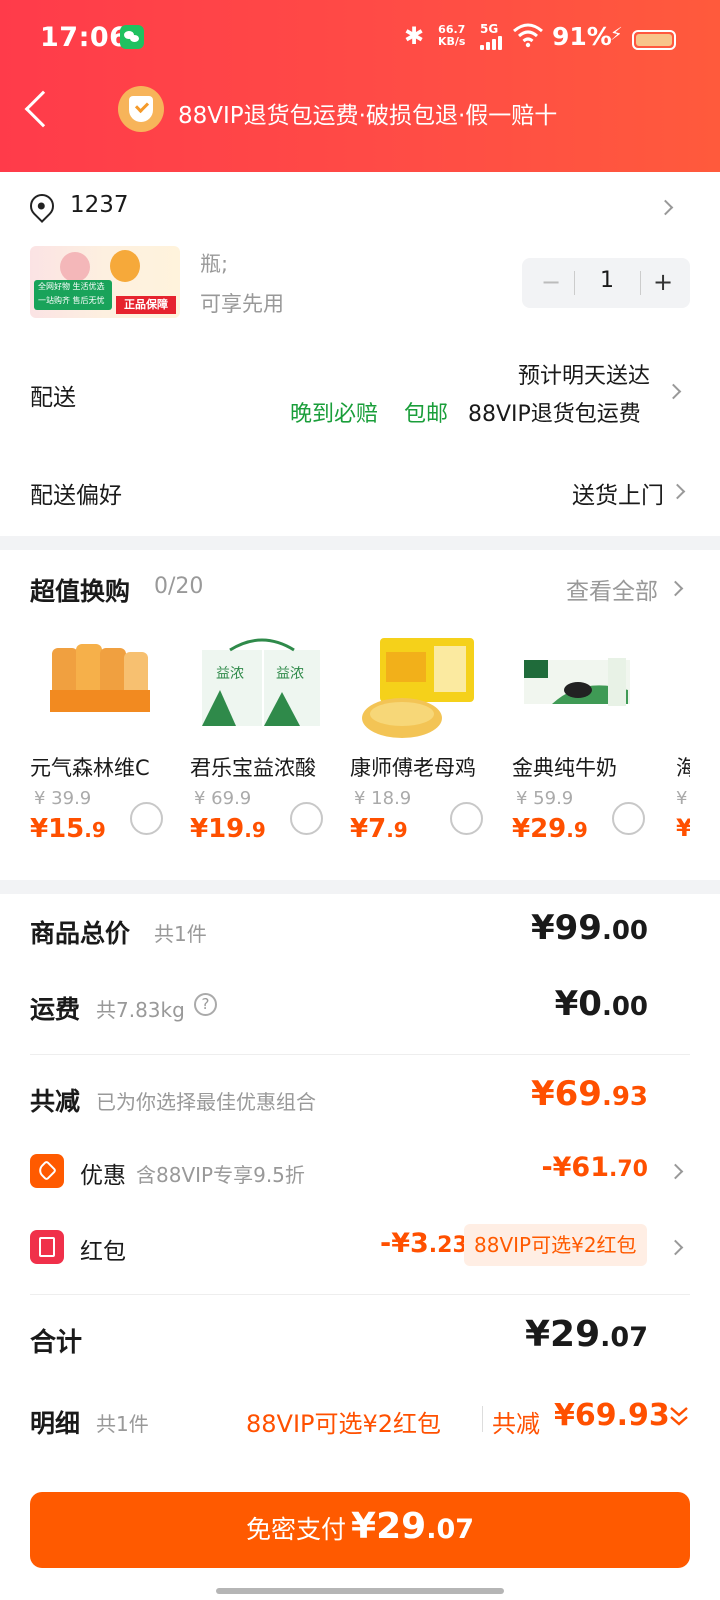  What do you see at coordinates (452, 35) in the screenshot?
I see `network-speed: 66.7 KB/s` at bounding box center [452, 35].